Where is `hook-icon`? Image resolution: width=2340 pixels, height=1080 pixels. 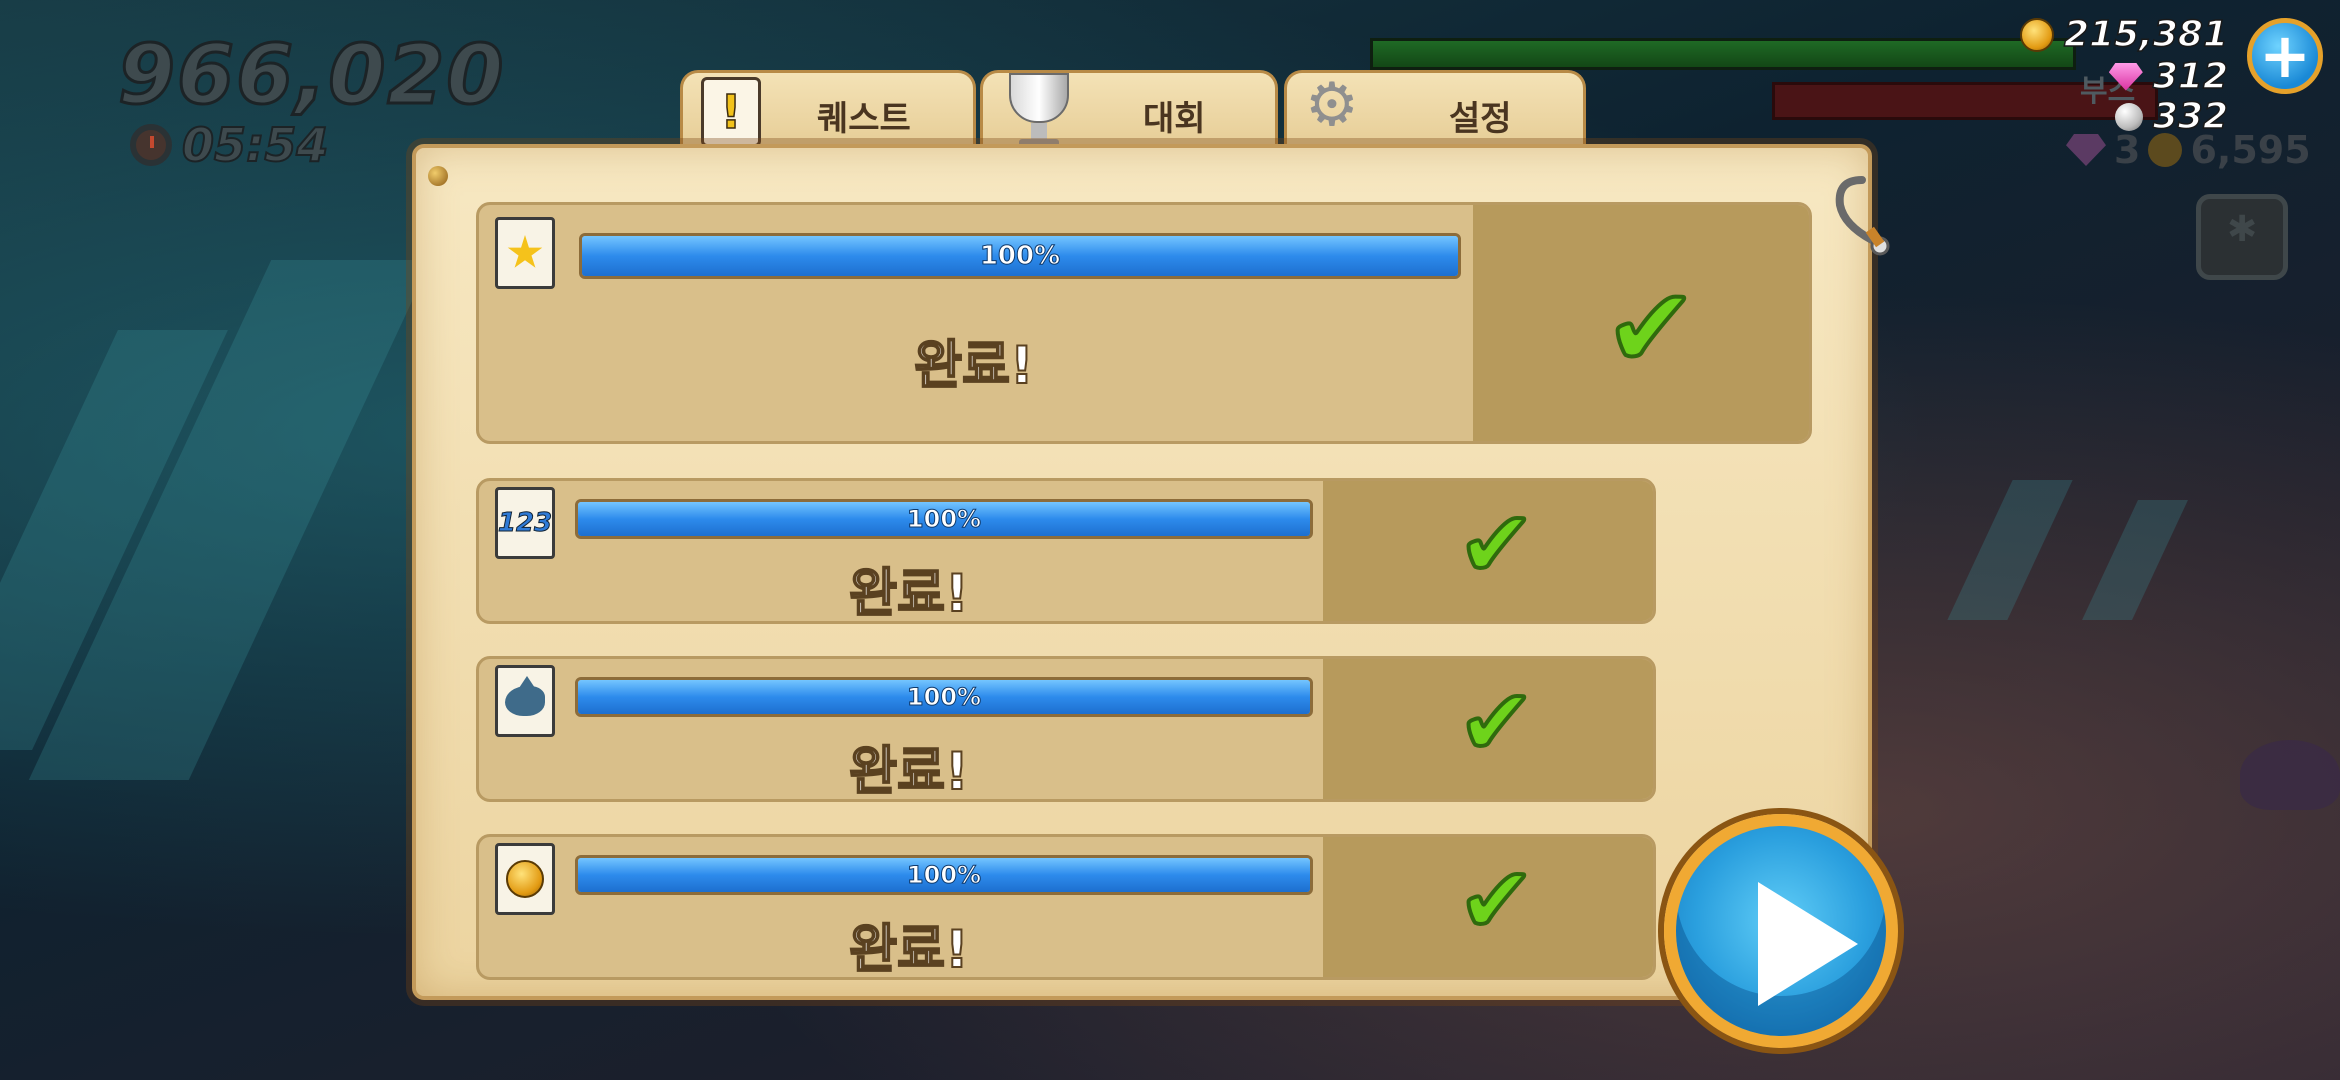 hook-icon is located at coordinates (1862, 216).